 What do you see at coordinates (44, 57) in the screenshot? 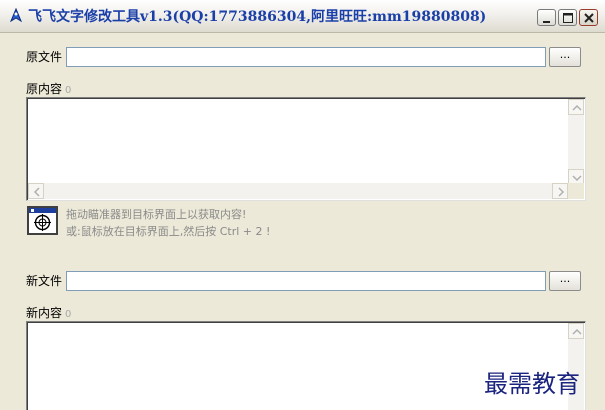
I see `original-file-label: 原文件` at bounding box center [44, 57].